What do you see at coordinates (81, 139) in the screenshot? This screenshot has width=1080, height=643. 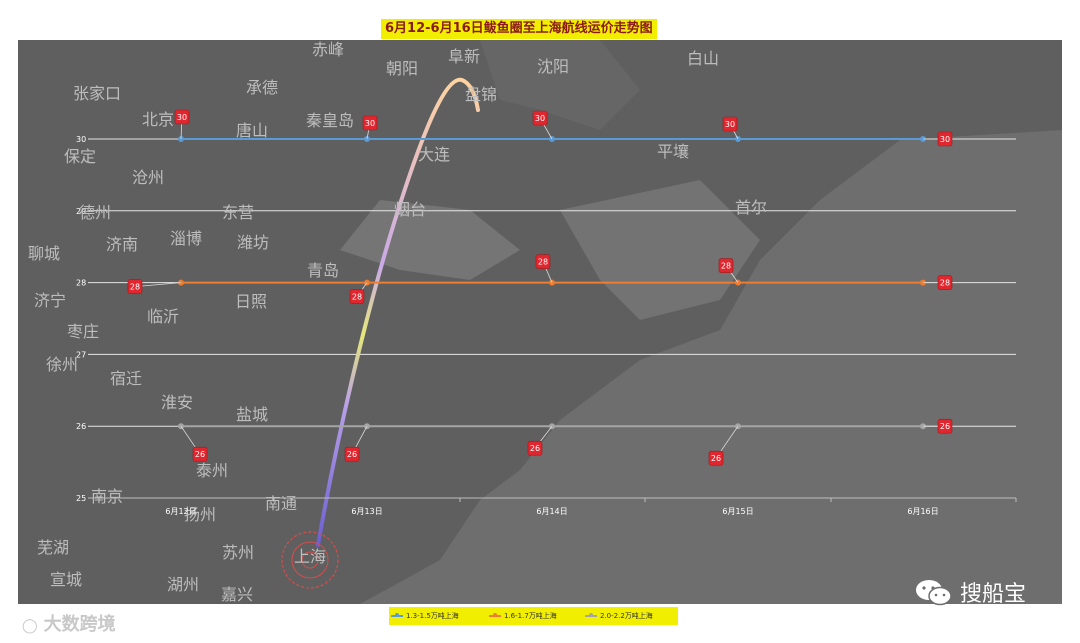 I see `y-tick-label: 30` at bounding box center [81, 139].